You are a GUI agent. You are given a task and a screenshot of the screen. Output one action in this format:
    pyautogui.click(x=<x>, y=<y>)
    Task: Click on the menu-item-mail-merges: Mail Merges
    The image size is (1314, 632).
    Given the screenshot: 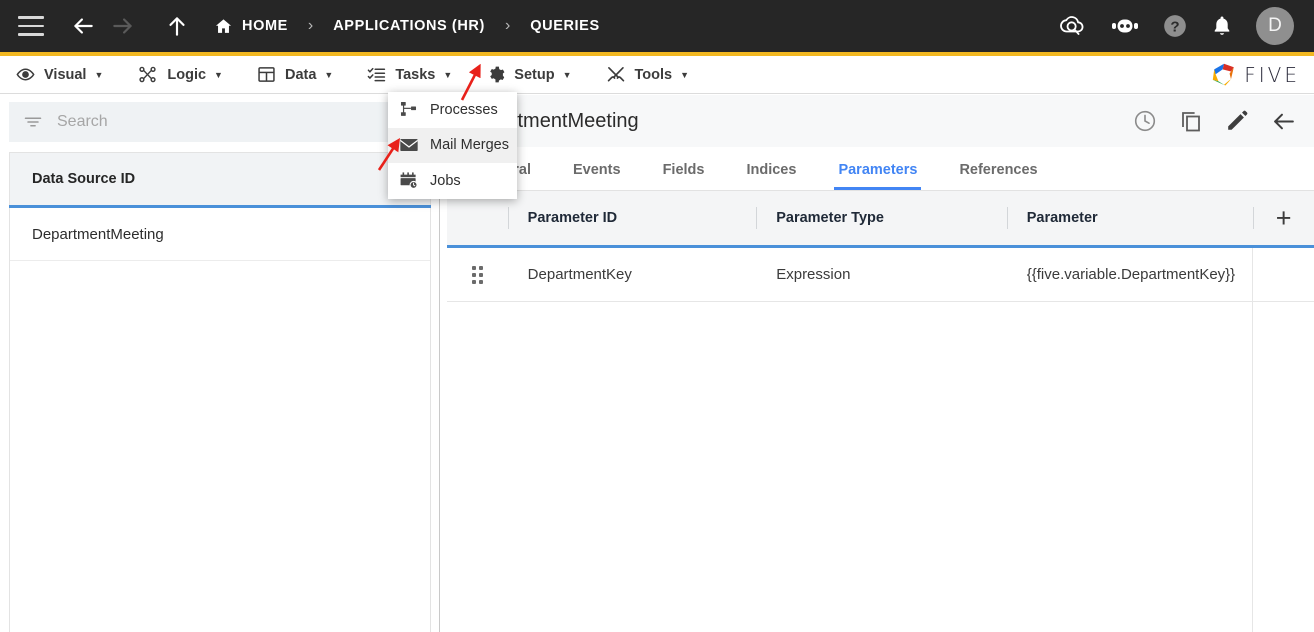 What is the action you would take?
    pyautogui.click(x=452, y=145)
    